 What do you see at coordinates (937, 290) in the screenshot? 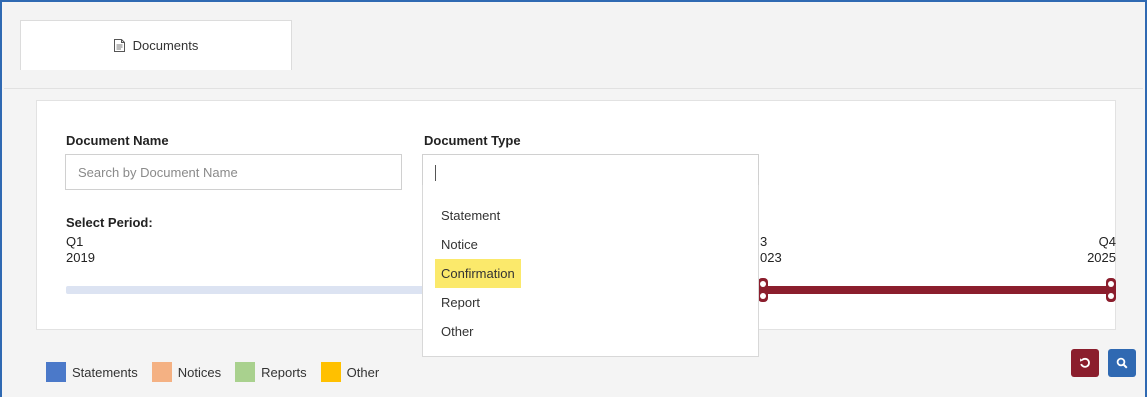
I see `period-selected-range` at bounding box center [937, 290].